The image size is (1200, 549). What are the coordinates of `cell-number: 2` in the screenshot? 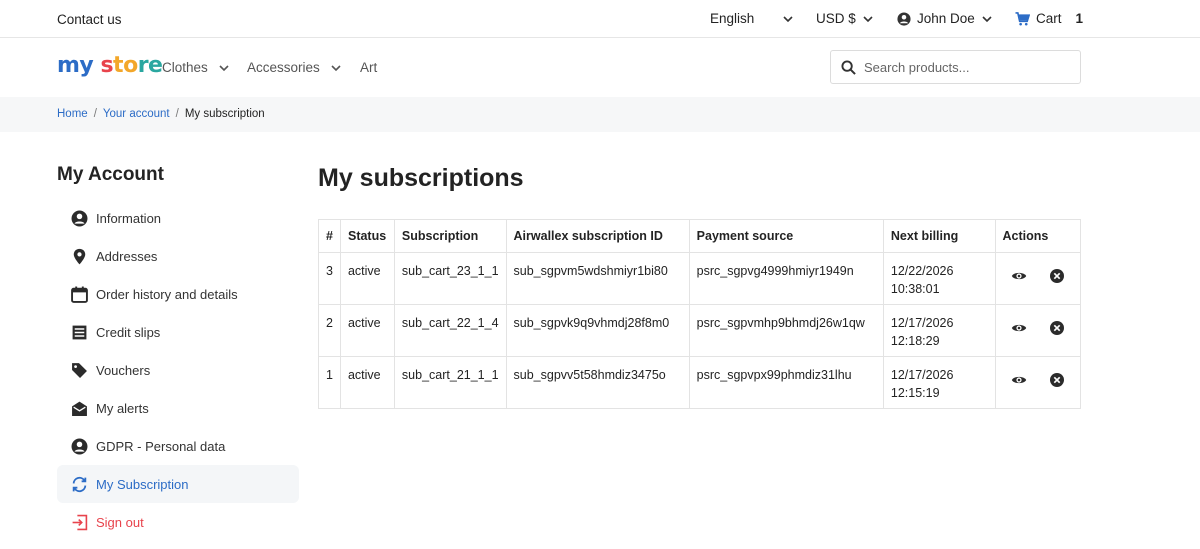 It's located at (329, 330).